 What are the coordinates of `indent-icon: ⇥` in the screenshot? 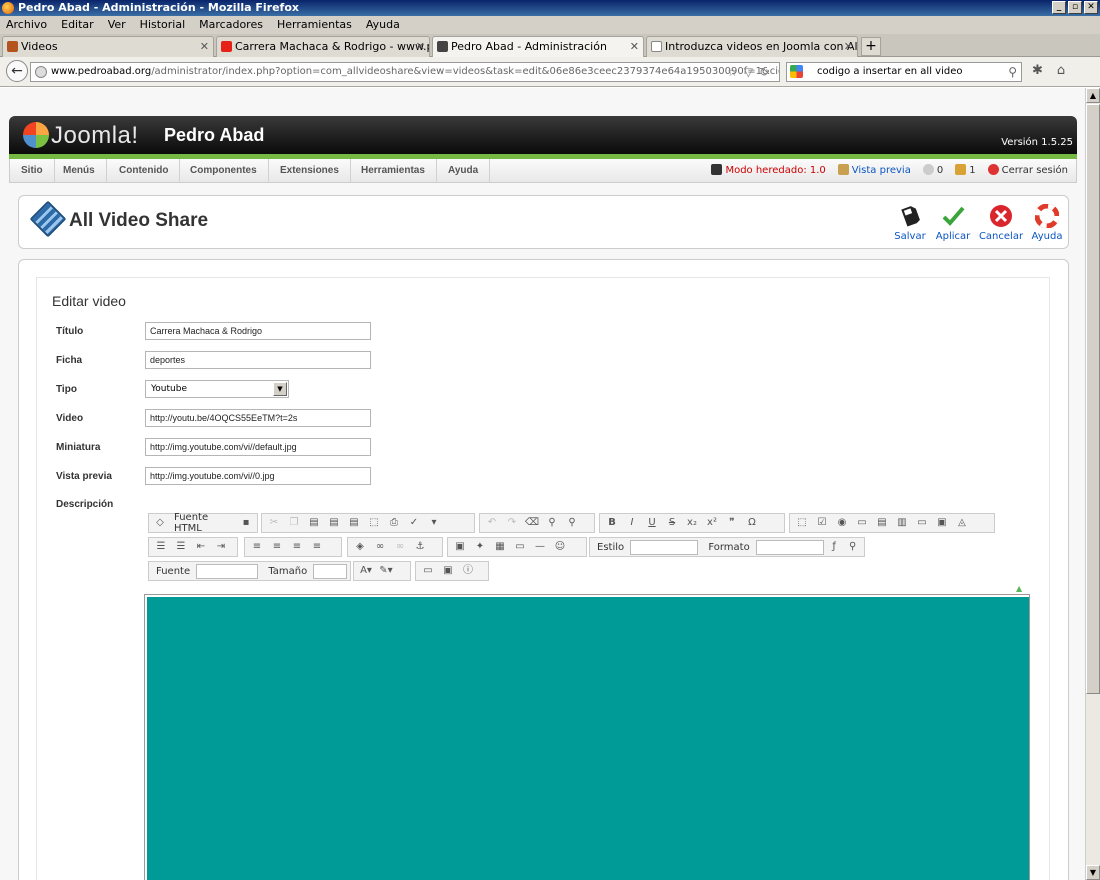 It's located at (221, 547).